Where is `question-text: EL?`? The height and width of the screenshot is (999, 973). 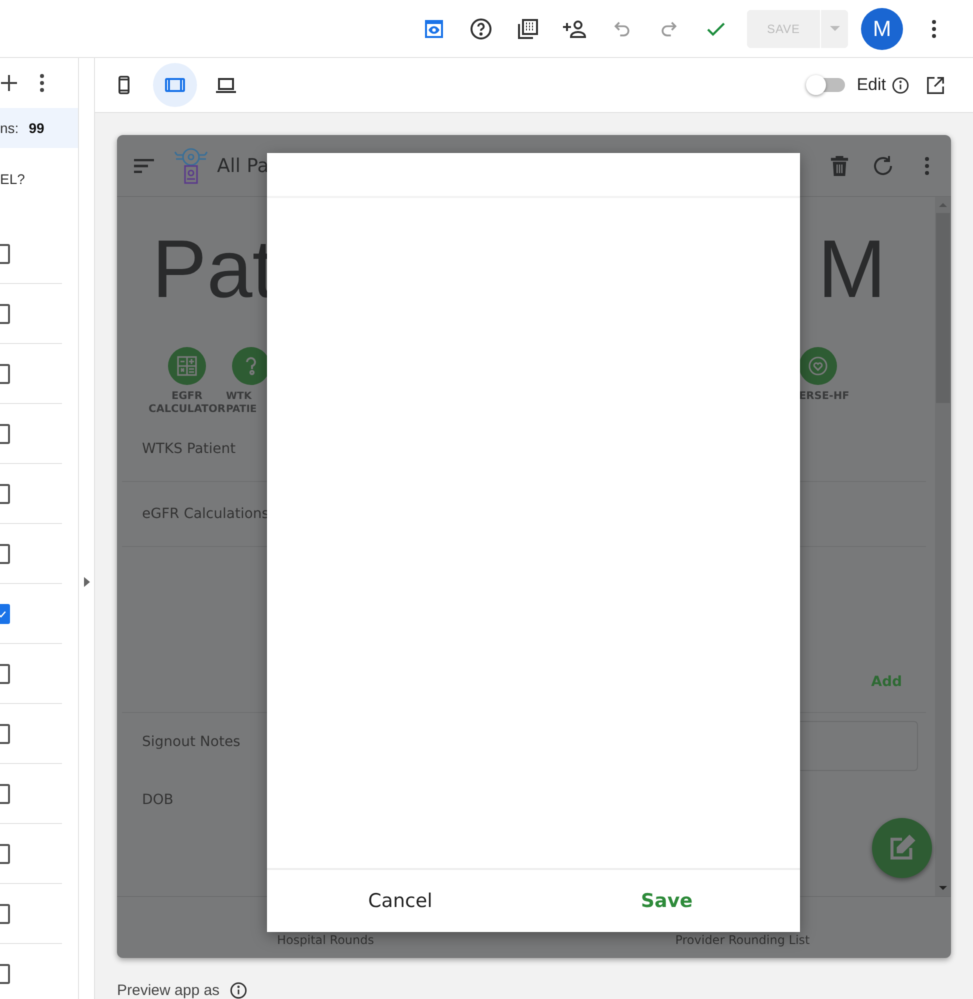 question-text: EL? is located at coordinates (12, 179).